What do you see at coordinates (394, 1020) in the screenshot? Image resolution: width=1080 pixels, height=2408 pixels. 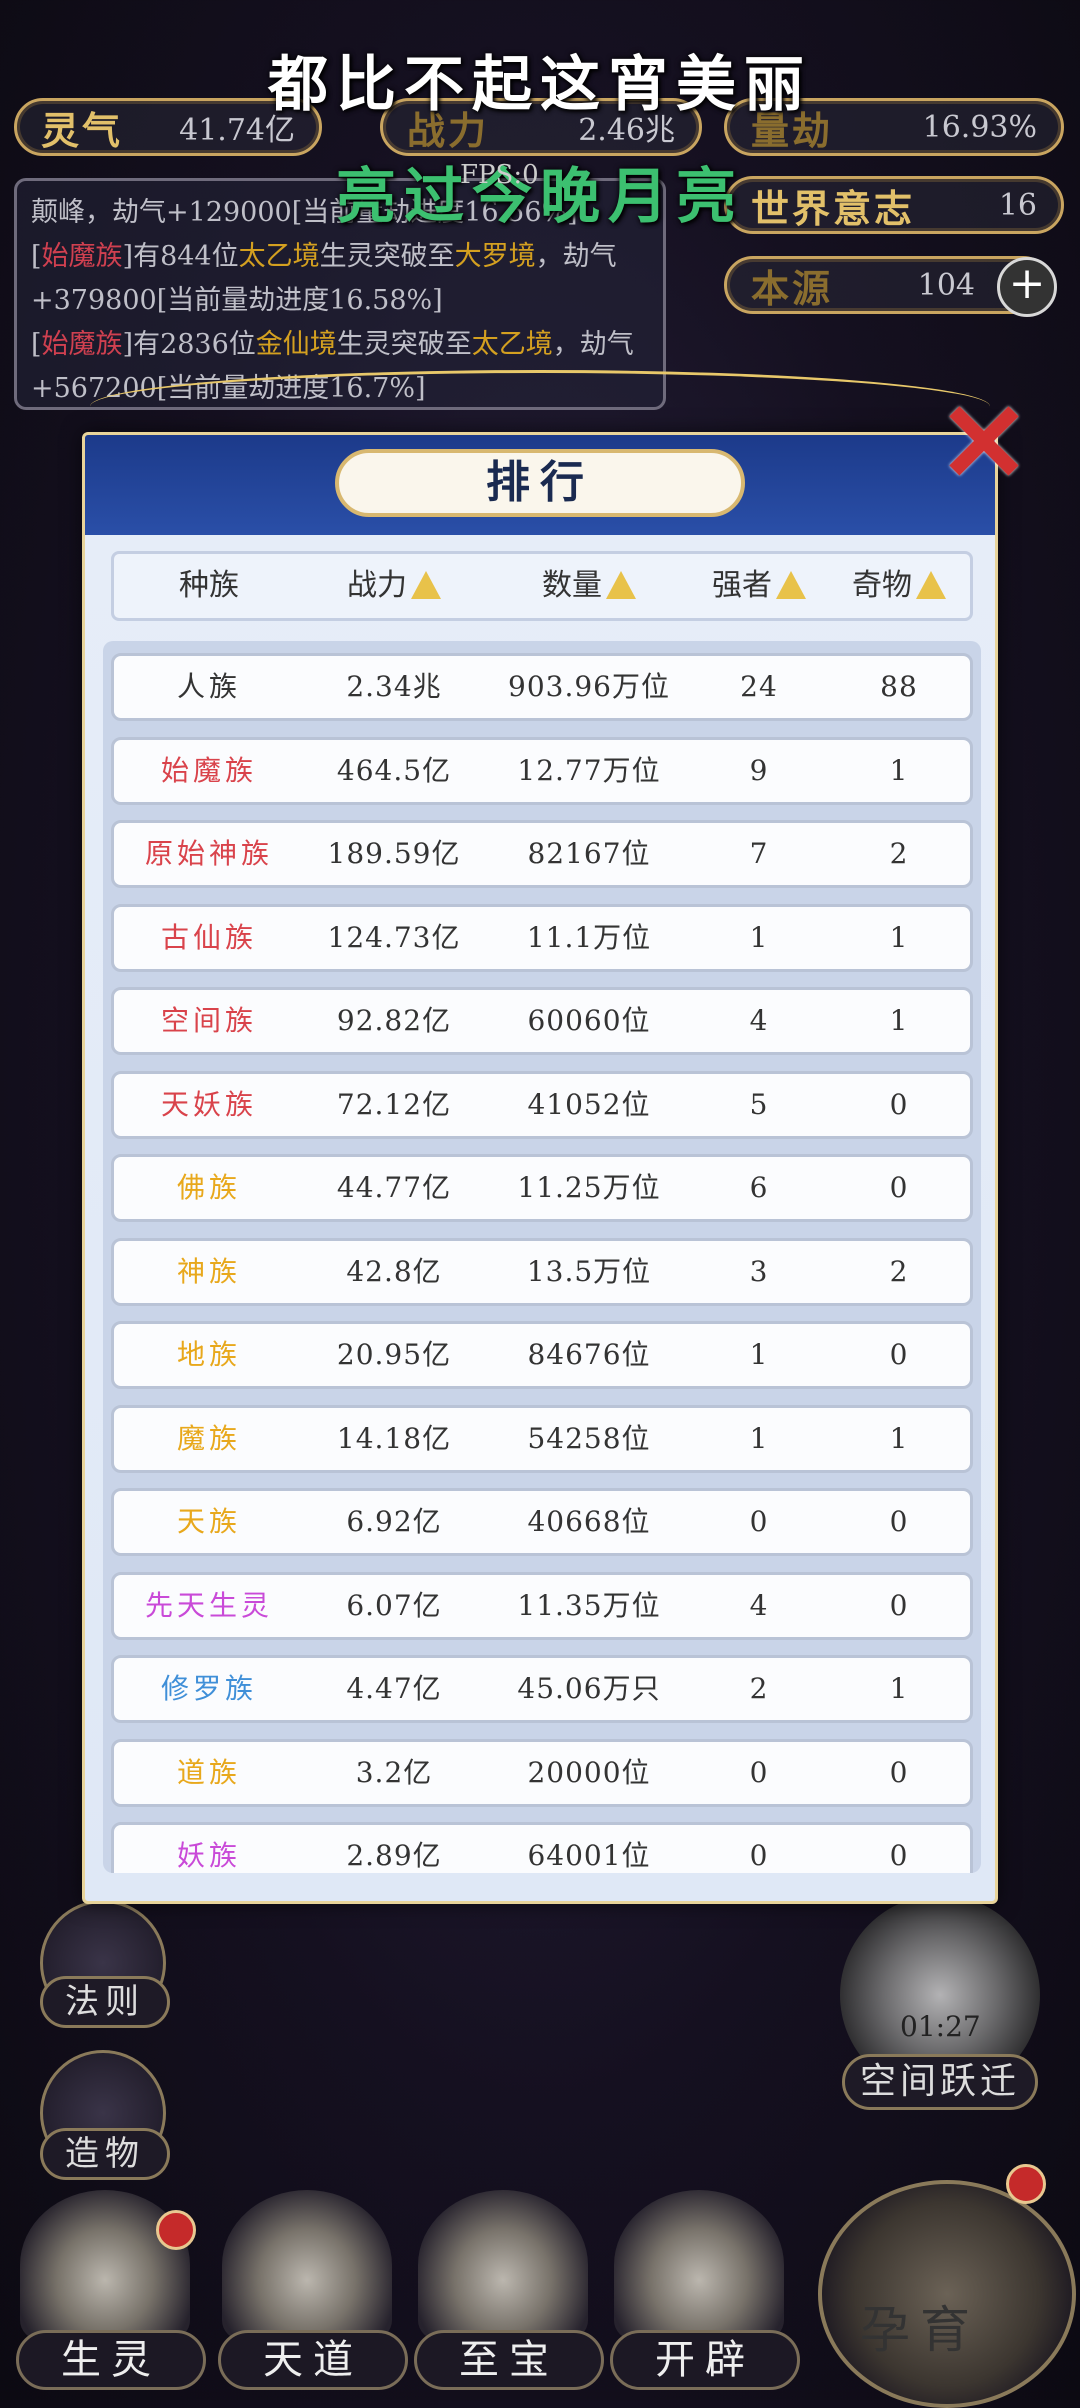 I see `power-cell: 92.82亿` at bounding box center [394, 1020].